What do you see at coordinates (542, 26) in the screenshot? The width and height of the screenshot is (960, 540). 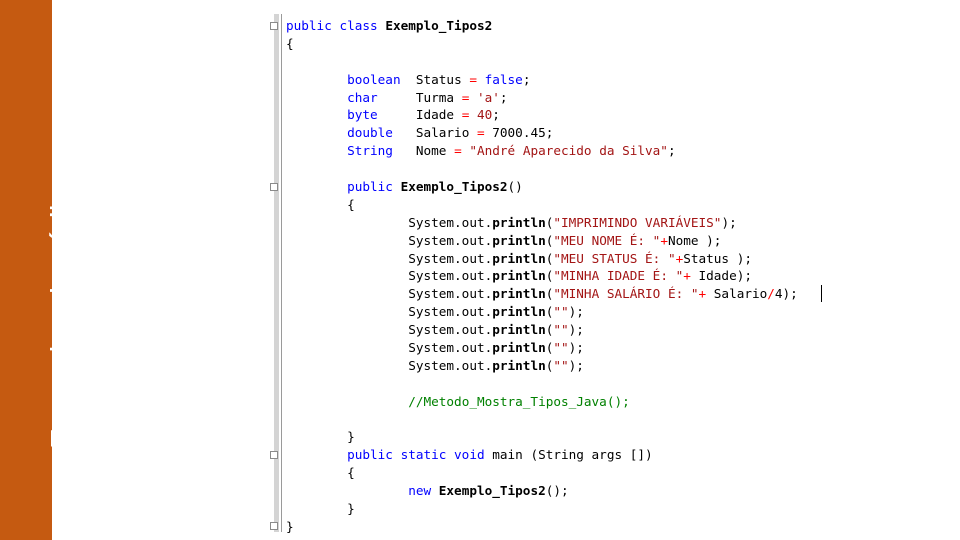 I see `code-line: public class Exemplo_Tipos2` at bounding box center [542, 26].